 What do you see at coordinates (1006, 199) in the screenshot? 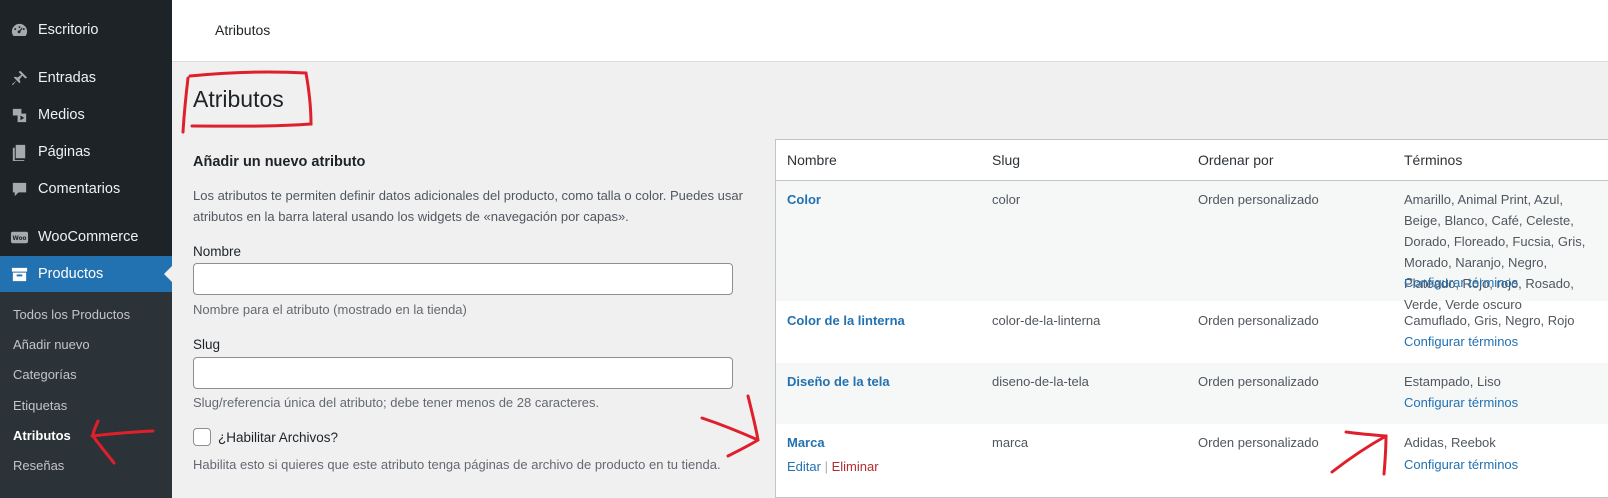
I see `attribute-slug: color` at bounding box center [1006, 199].